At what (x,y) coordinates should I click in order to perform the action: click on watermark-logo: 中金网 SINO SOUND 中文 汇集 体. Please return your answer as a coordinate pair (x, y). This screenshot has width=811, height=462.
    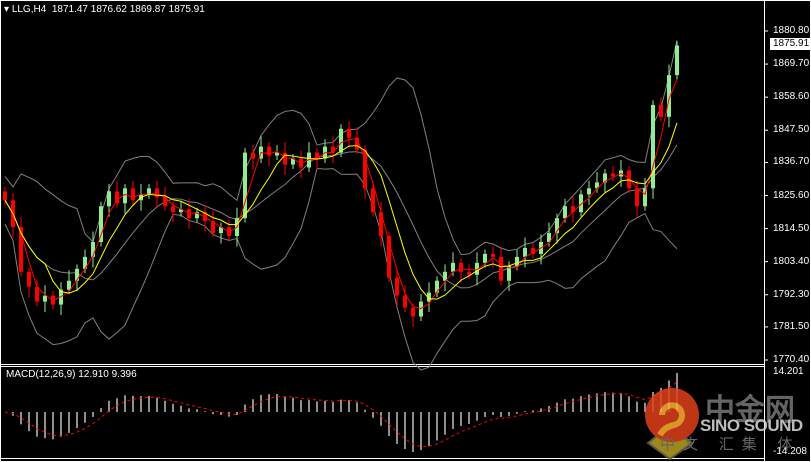
    Looking at the image, I should click on (725, 422).